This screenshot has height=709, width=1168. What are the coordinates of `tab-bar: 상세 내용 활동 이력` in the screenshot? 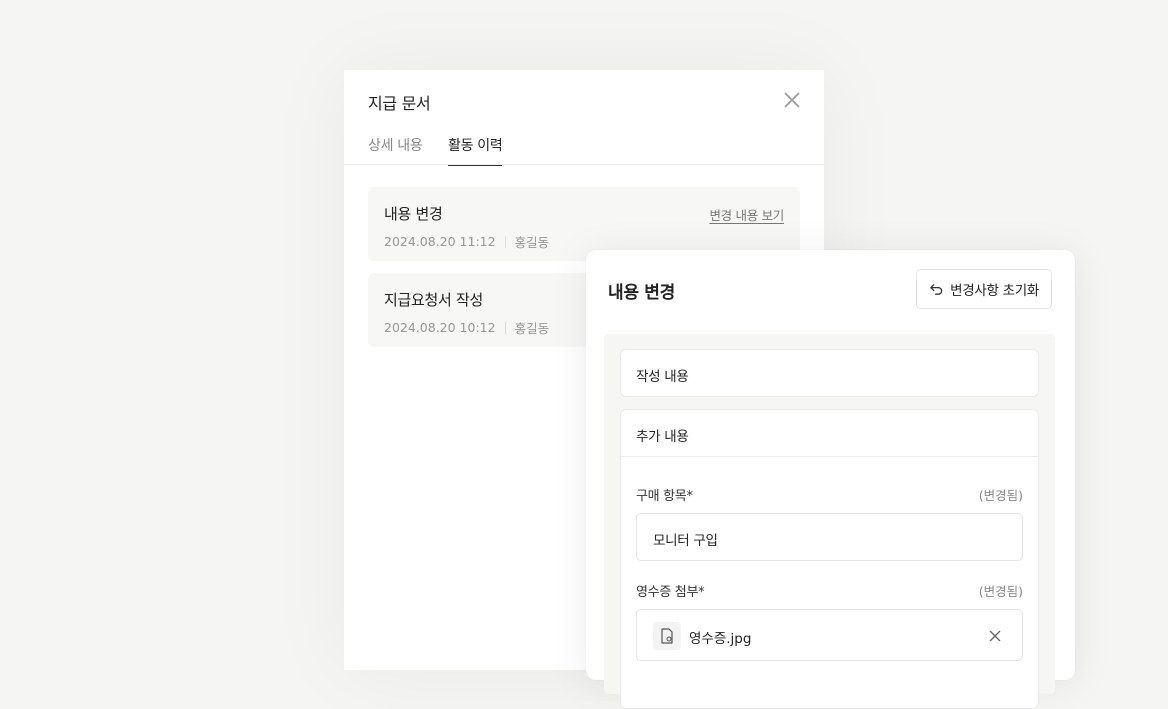 It's located at (584, 149).